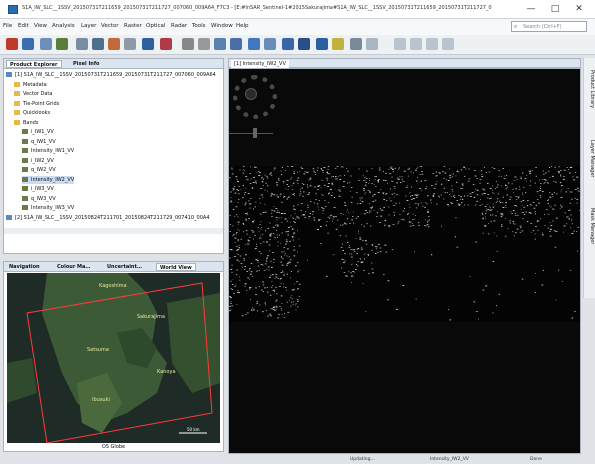  What do you see at coordinates (98, 44) in the screenshot?
I see `batch-processing-icon` at bounding box center [98, 44].